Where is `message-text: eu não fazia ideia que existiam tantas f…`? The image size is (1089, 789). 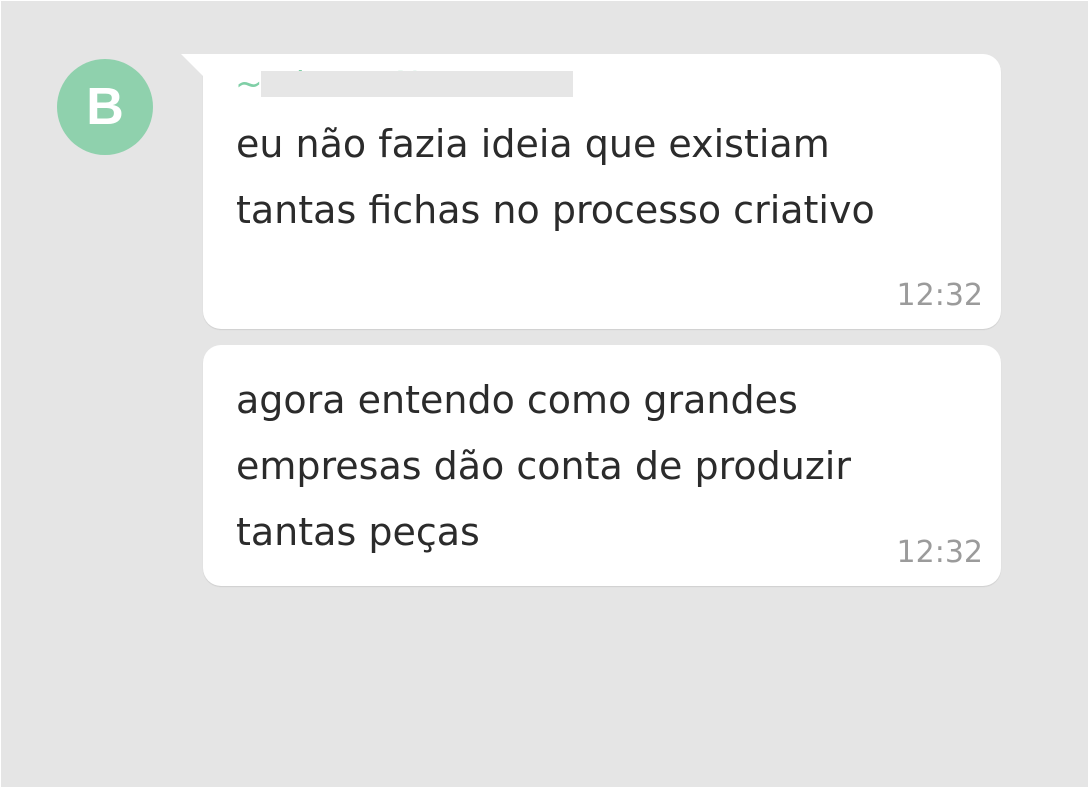 message-text: eu não fazia ideia que existiam tantas f… is located at coordinates (555, 177).